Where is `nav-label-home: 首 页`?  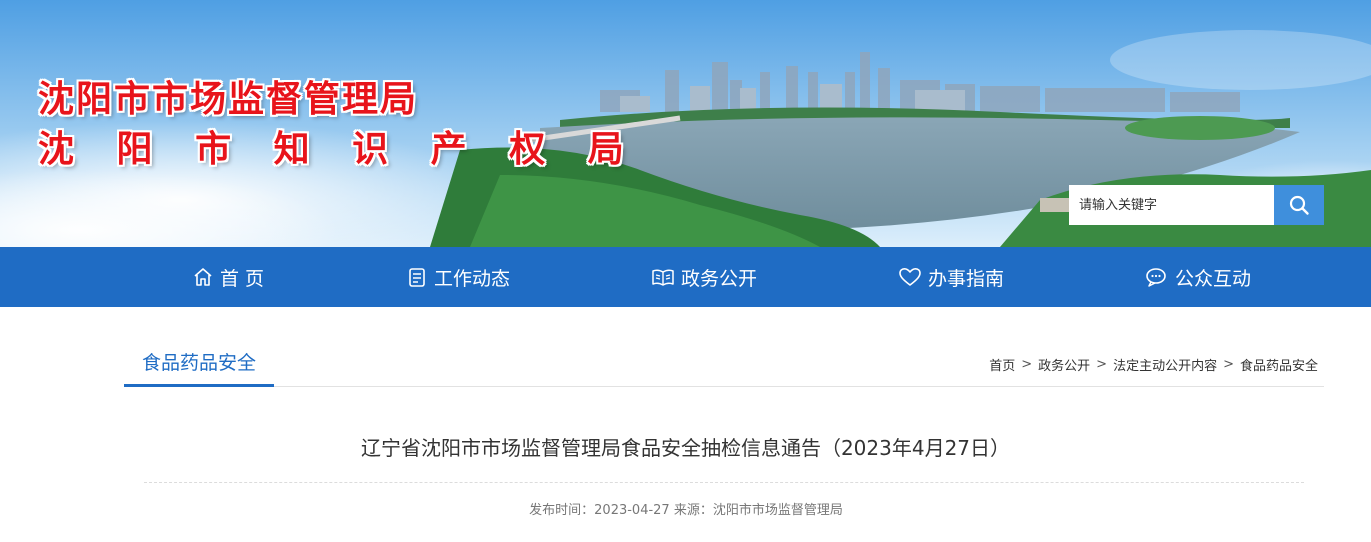
nav-label-home: 首 页 is located at coordinates (242, 278).